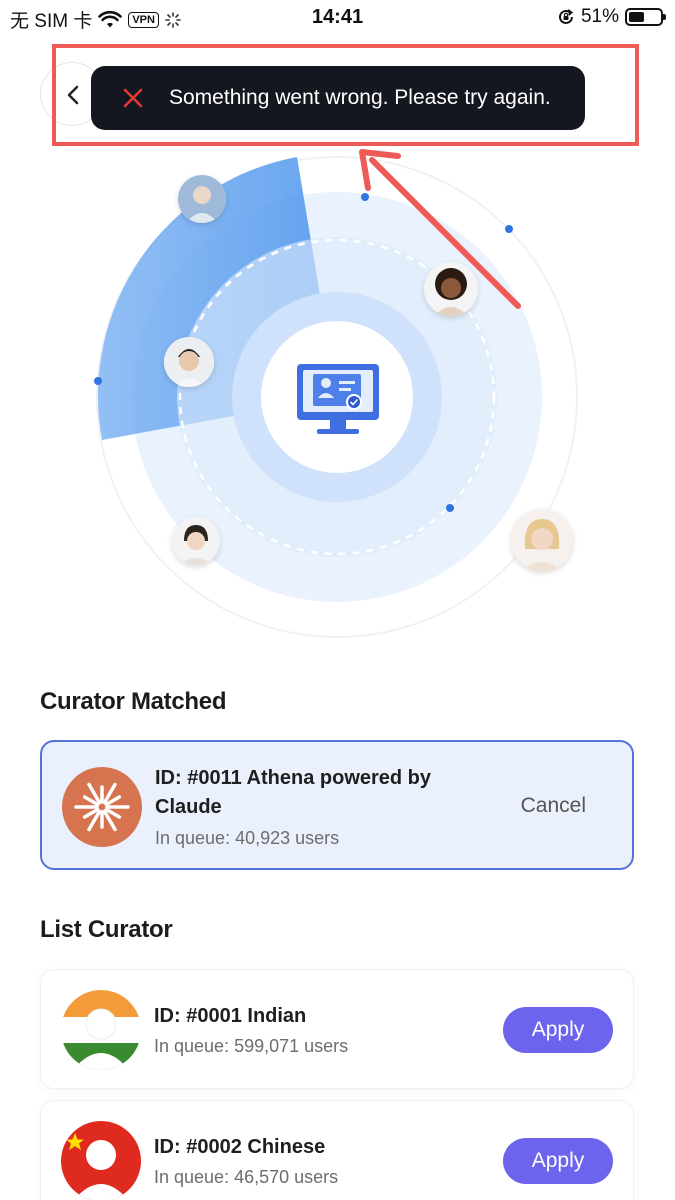  Describe the element at coordinates (246, 1177) in the screenshot. I see `curator-queue: In queue: 46,570 users` at that location.